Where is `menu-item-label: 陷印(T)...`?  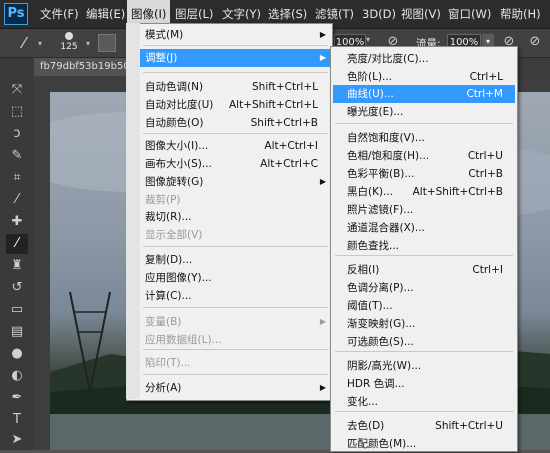
menu-item-label: 陷印(T)... is located at coordinates (168, 363).